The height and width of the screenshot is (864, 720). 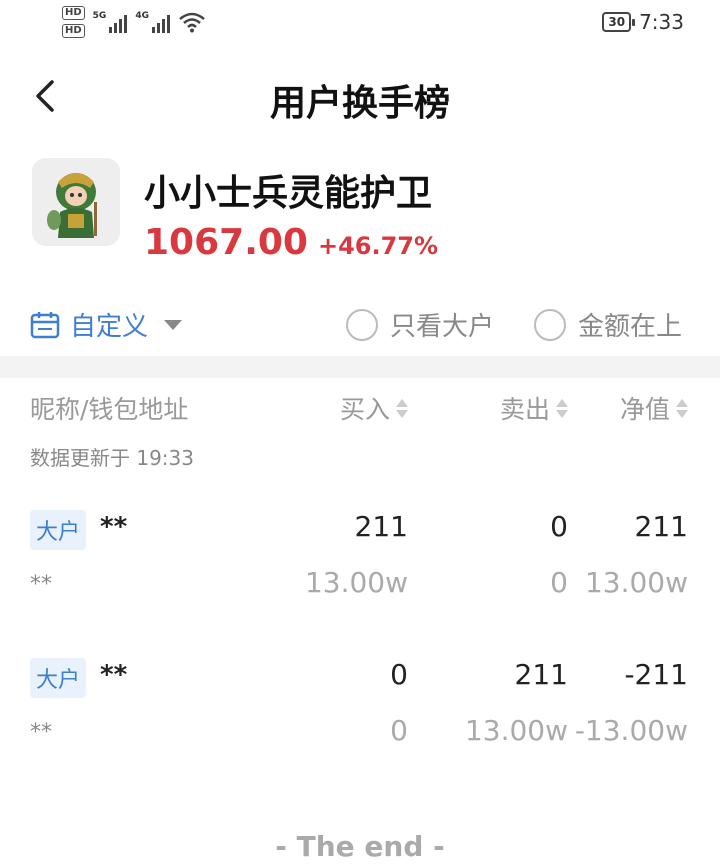 What do you see at coordinates (374, 408) in the screenshot?
I see `column-header-buy: 买入` at bounding box center [374, 408].